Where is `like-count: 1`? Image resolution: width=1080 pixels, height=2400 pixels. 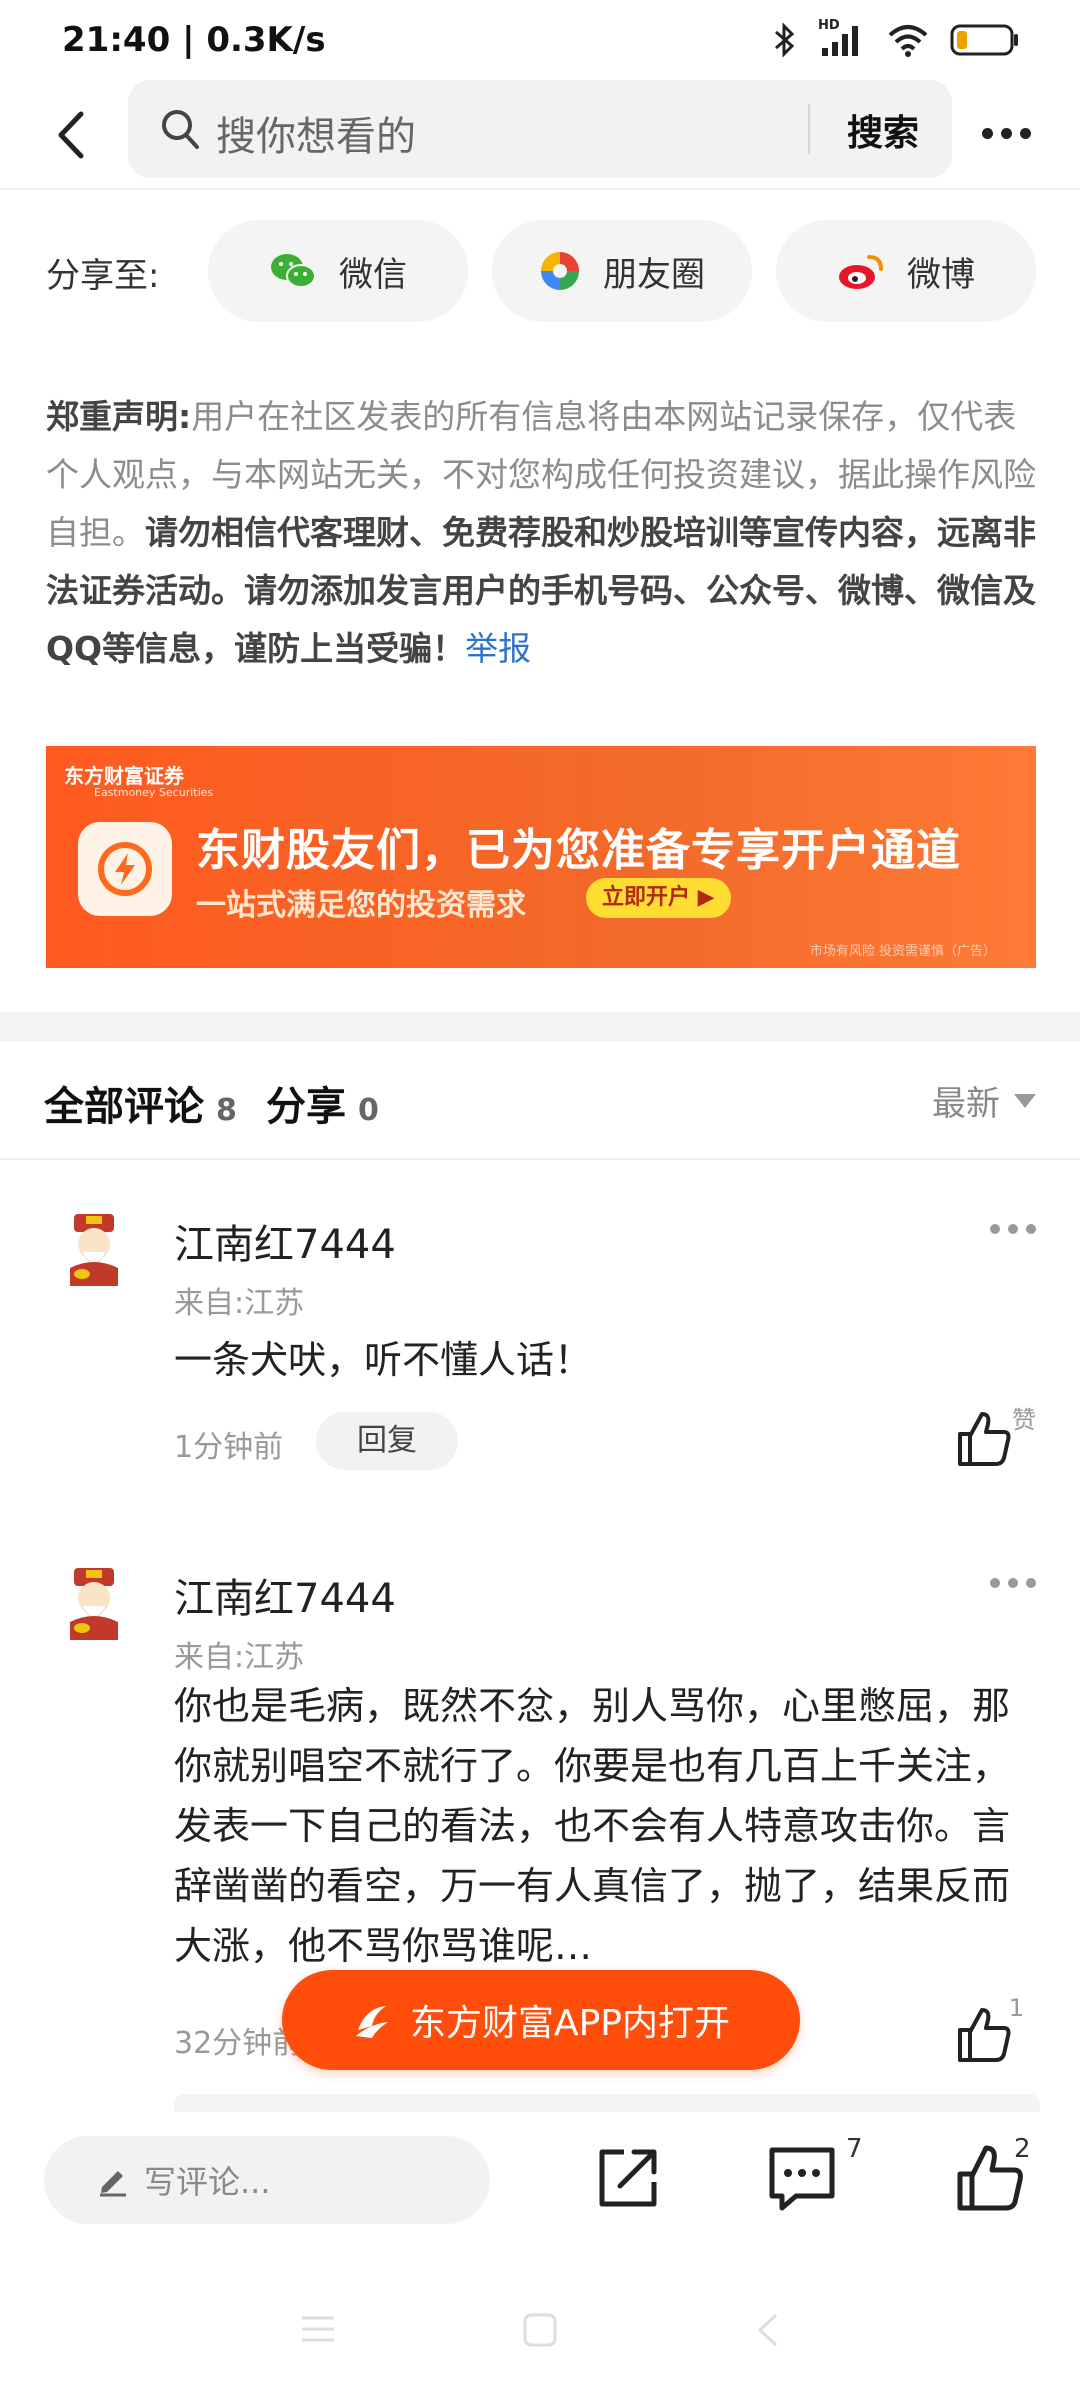
like-count: 1 is located at coordinates (1016, 2008).